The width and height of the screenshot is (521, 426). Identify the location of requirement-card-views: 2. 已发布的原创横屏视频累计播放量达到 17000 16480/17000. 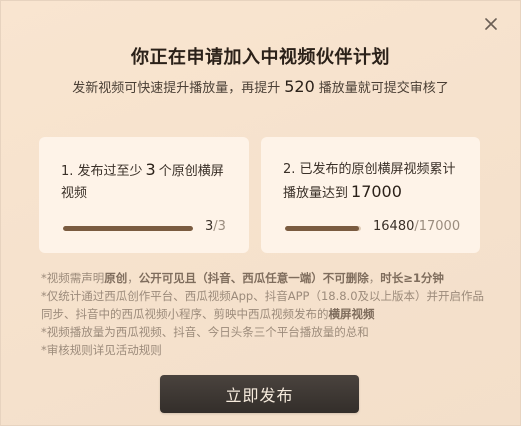
(370, 195).